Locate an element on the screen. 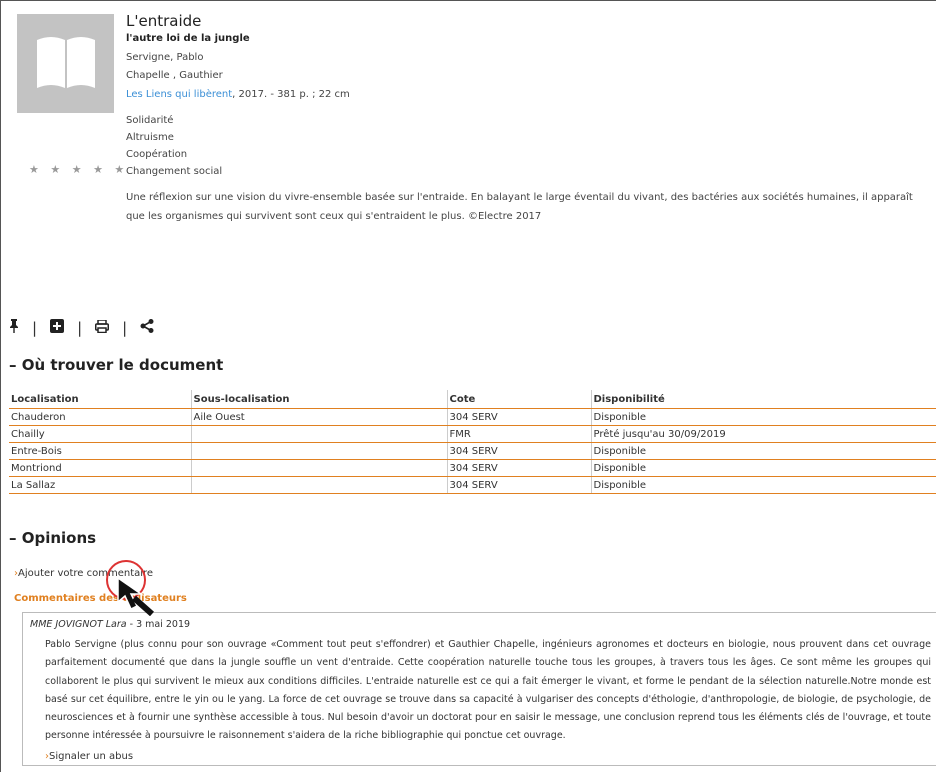  cell-location: Chauderon is located at coordinates (100, 417).